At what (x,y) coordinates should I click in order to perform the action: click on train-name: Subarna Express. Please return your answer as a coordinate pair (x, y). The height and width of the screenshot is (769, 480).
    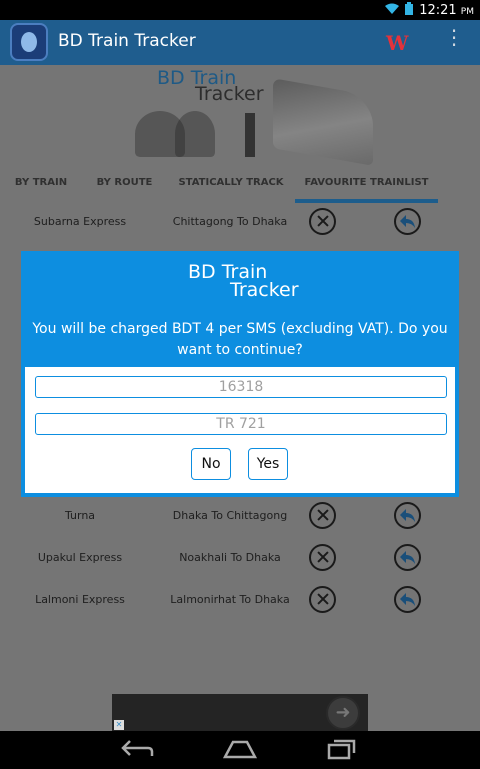
    Looking at the image, I should click on (80, 221).